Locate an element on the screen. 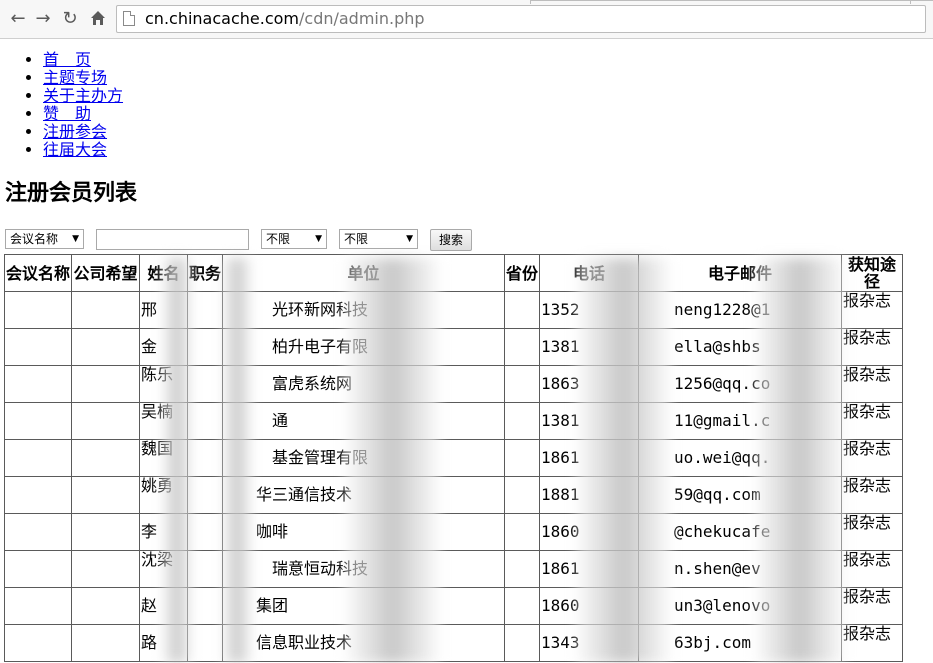 The width and height of the screenshot is (933, 663). cell-name: 李 is located at coordinates (163, 532).